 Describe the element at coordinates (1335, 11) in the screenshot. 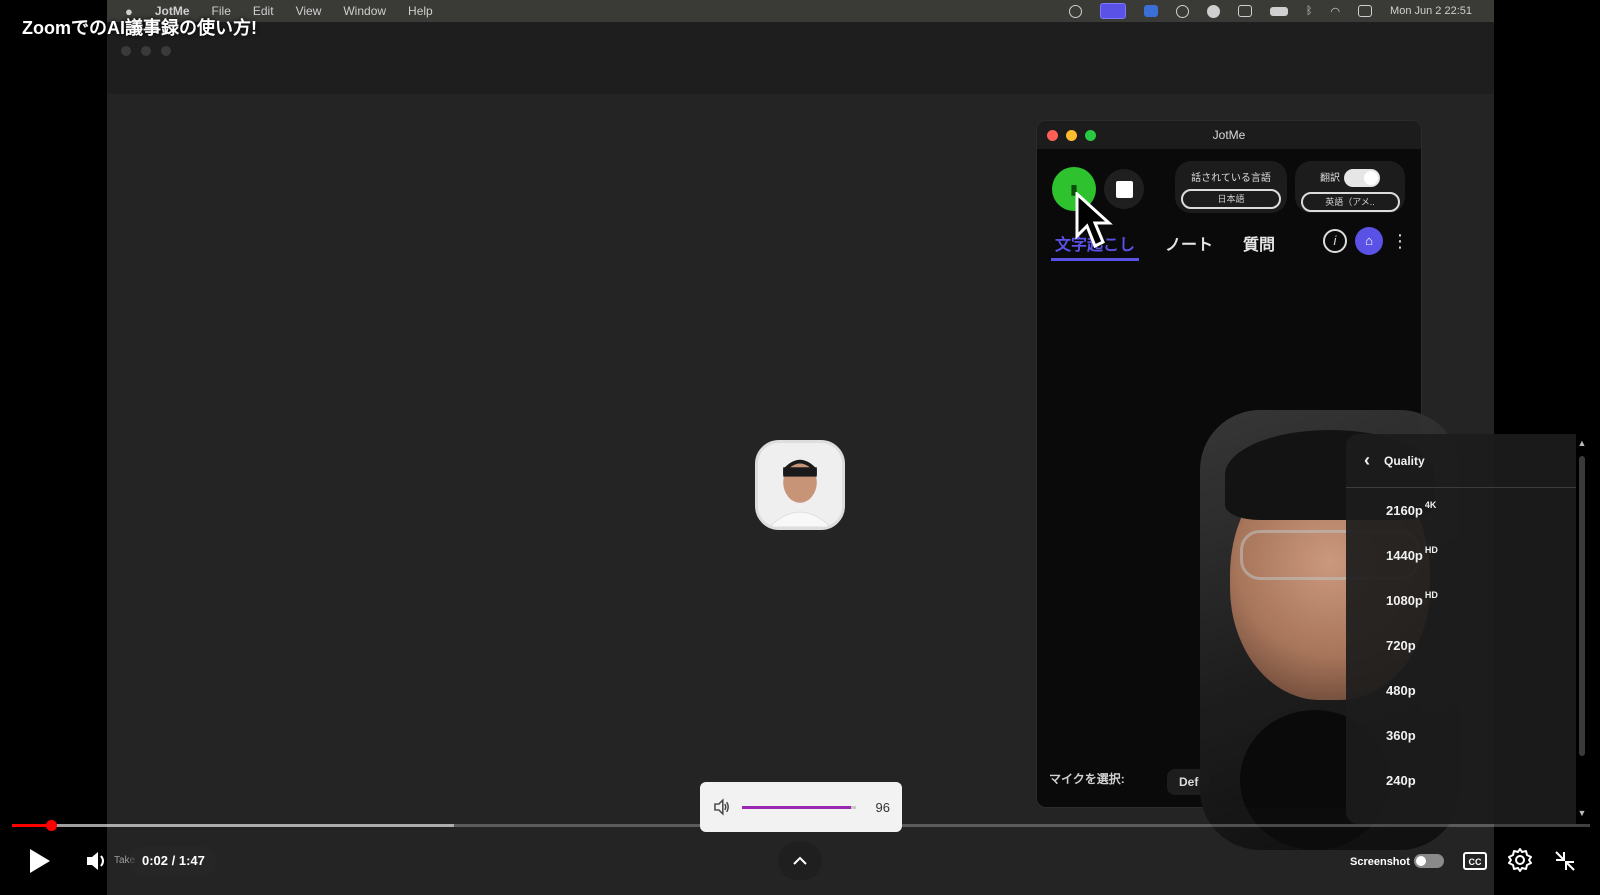

I see `wifi-icon: ◠` at that location.